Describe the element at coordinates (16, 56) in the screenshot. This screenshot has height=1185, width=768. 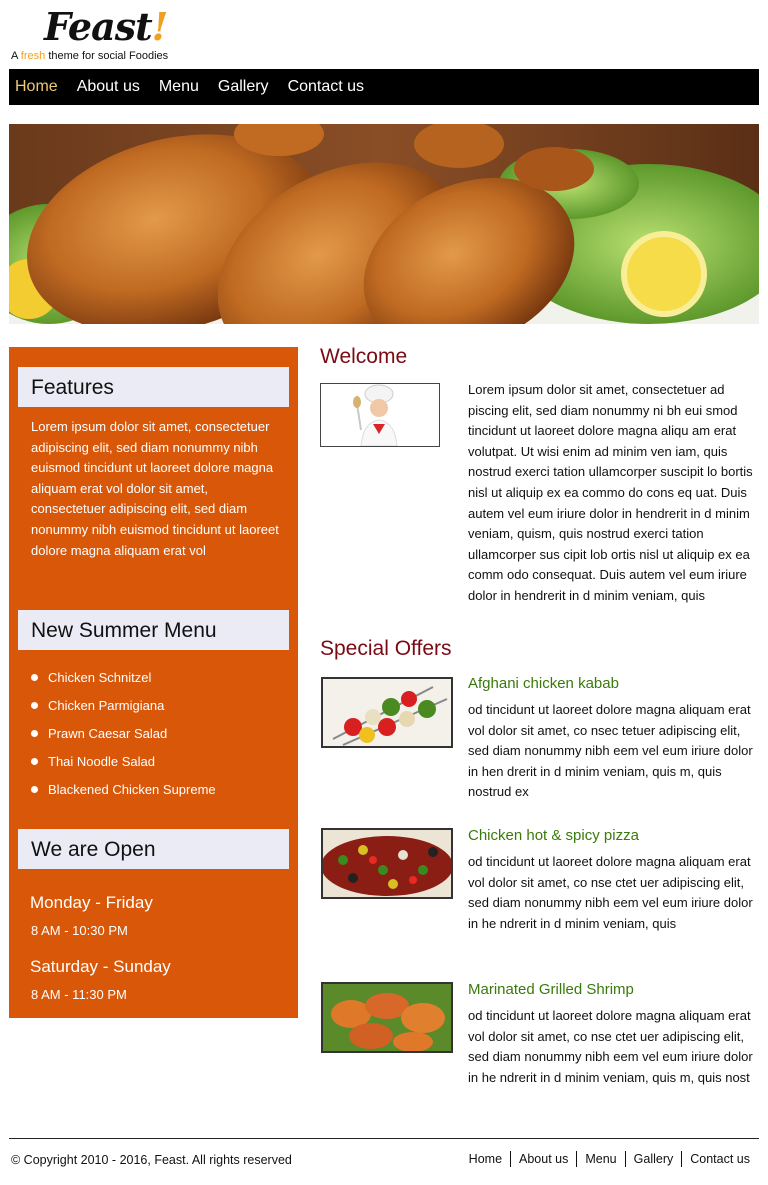
I see `tagline-pre: A` at that location.